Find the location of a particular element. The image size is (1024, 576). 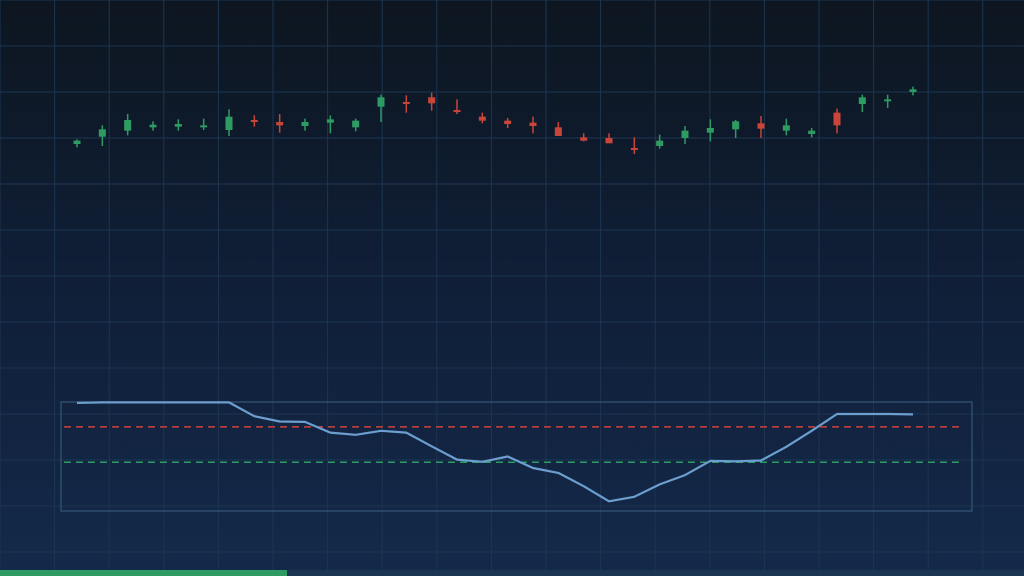

oscillator-line is located at coordinates (495, 452).